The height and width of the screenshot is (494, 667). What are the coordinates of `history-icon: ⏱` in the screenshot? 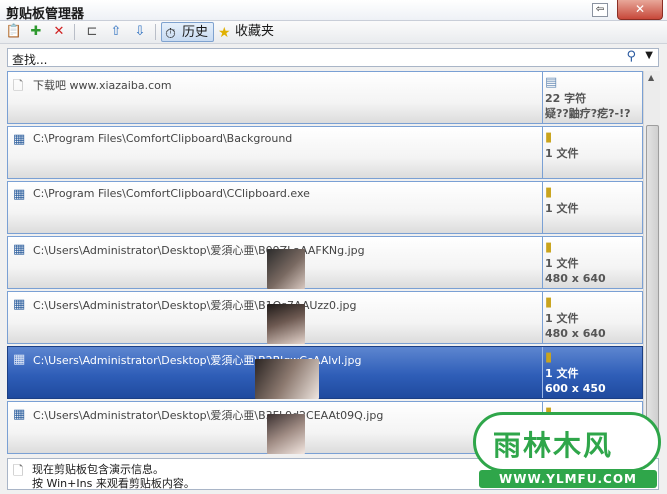 It's located at (170, 34).